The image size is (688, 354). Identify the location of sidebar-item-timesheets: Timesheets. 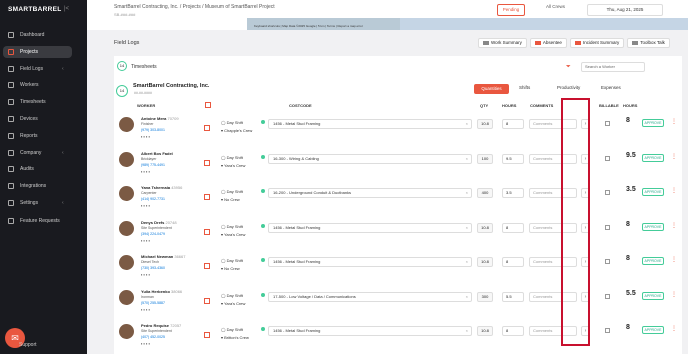
(43, 102).